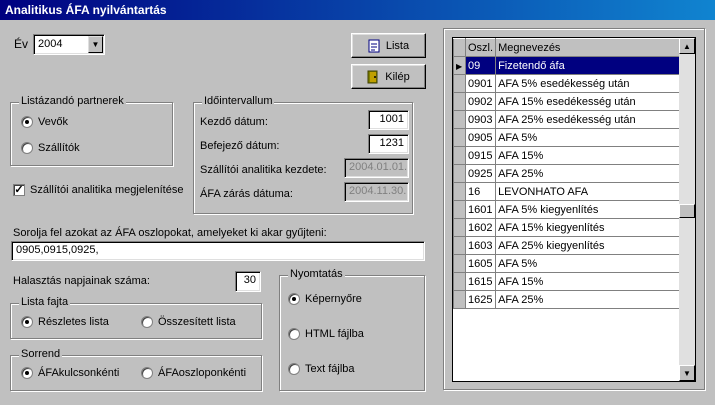 The height and width of the screenshot is (405, 715). Describe the element at coordinates (372, 76) in the screenshot. I see `door-icon` at that location.